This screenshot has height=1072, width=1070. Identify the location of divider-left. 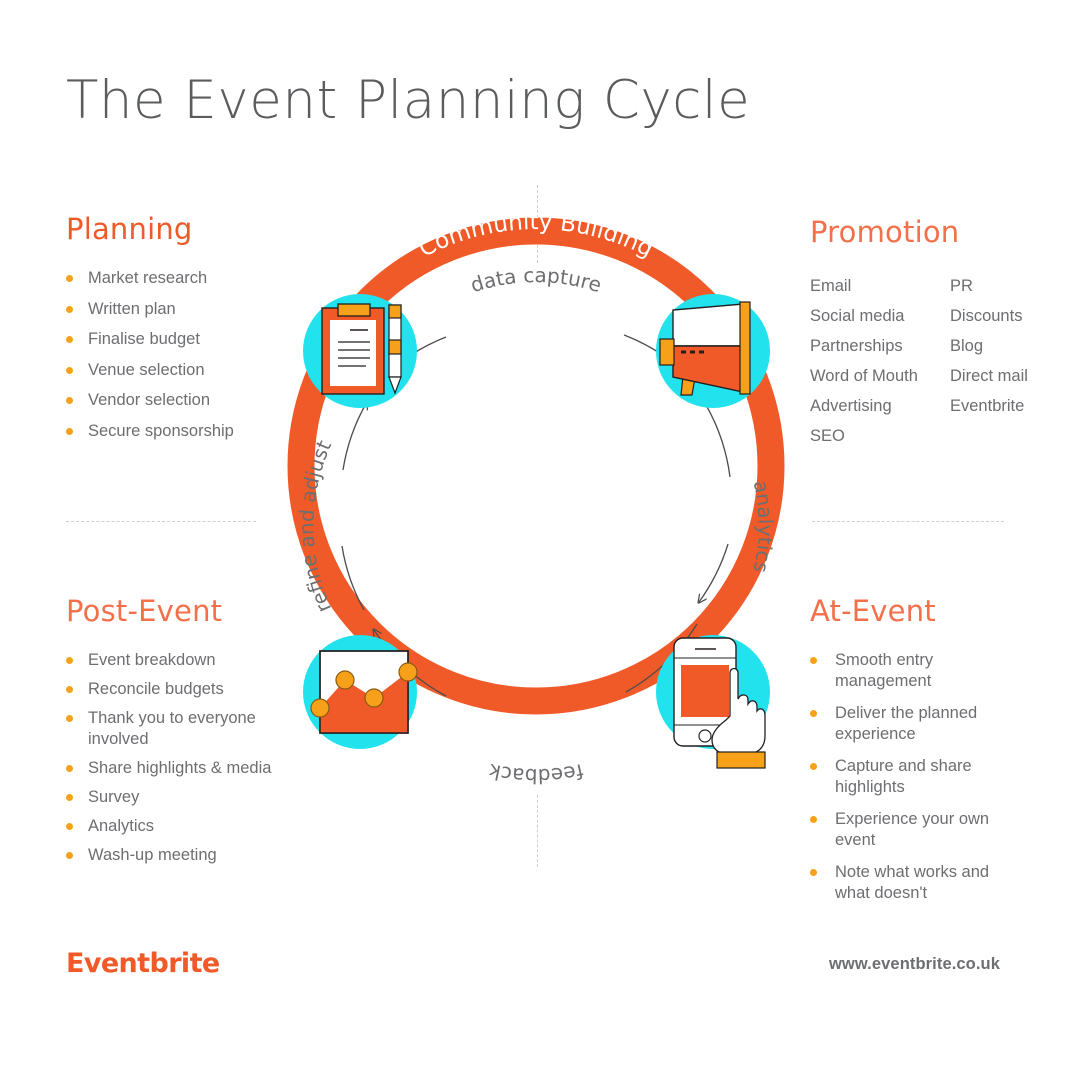
(161, 521).